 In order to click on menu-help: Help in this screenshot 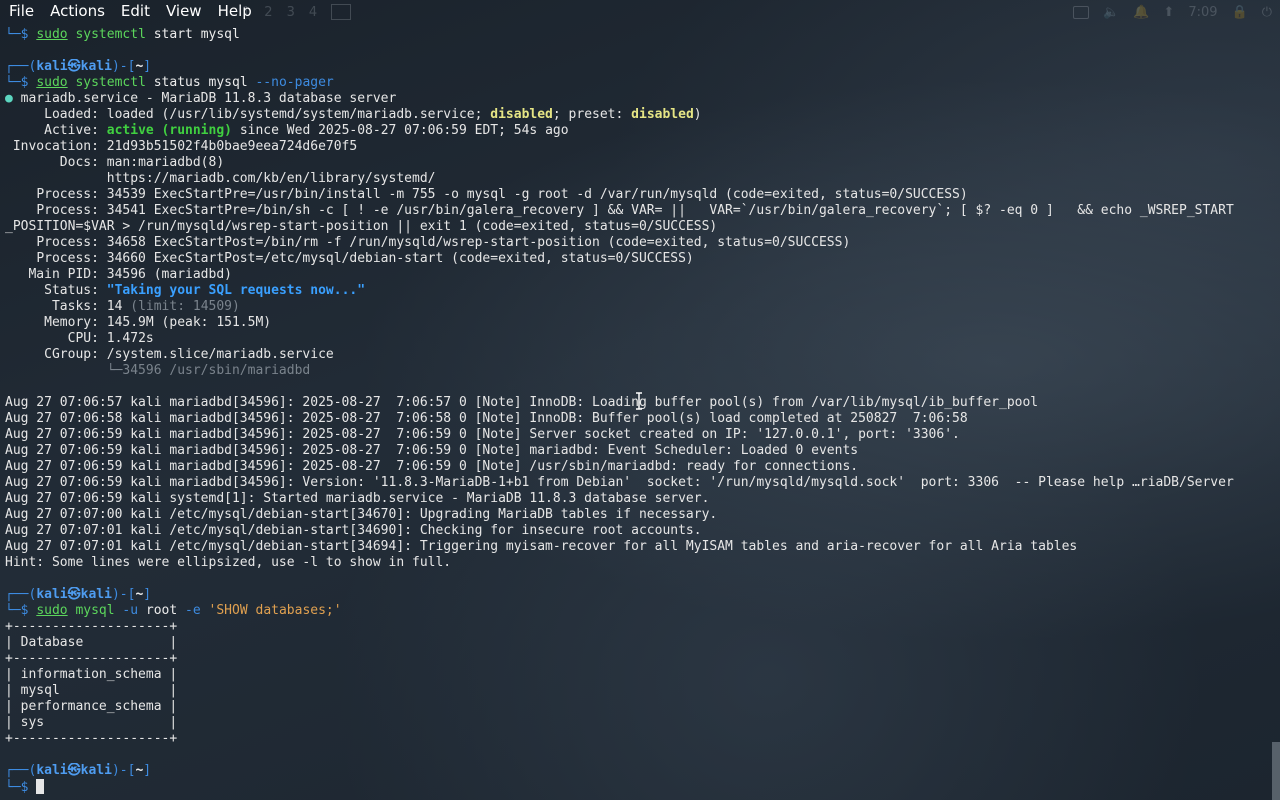, I will do `click(234, 11)`.